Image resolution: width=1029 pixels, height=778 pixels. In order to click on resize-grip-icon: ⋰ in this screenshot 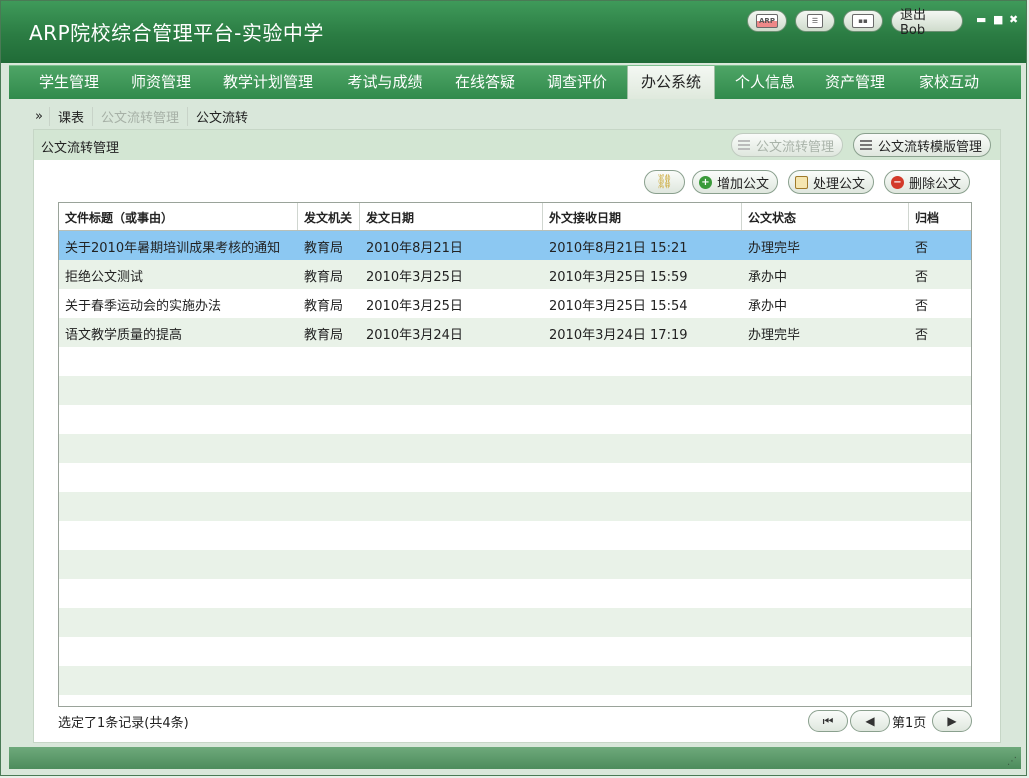, I will do `click(1012, 761)`.